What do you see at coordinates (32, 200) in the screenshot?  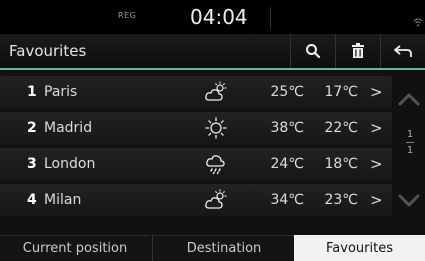 I see `item-number: 4` at bounding box center [32, 200].